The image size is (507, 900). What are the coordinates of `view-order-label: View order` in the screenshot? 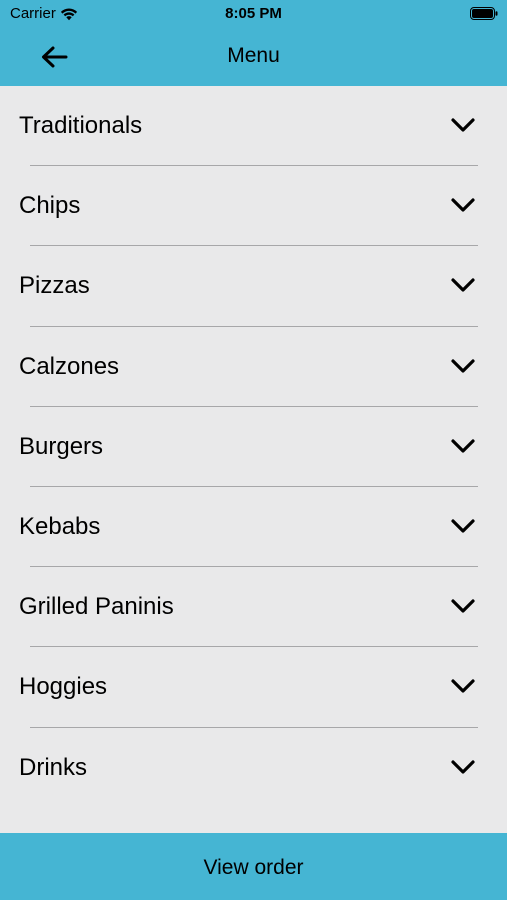 It's located at (253, 867).